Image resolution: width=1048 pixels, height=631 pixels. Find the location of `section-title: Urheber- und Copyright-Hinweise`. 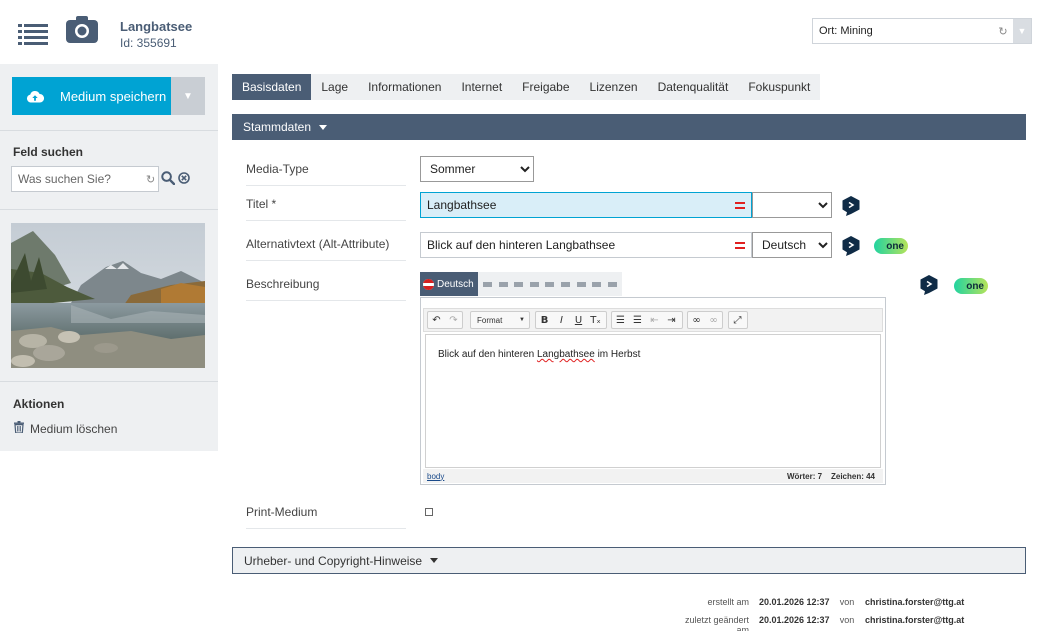

section-title: Urheber- und Copyright-Hinweise is located at coordinates (333, 560).